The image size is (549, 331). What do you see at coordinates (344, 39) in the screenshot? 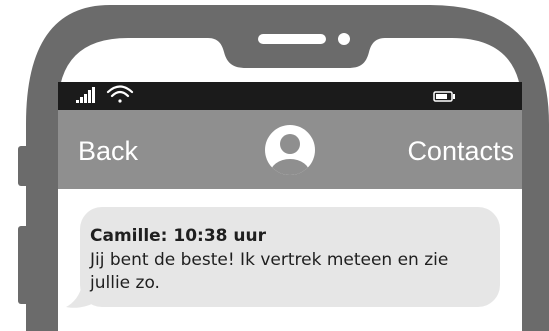
I see `front-camera` at bounding box center [344, 39].